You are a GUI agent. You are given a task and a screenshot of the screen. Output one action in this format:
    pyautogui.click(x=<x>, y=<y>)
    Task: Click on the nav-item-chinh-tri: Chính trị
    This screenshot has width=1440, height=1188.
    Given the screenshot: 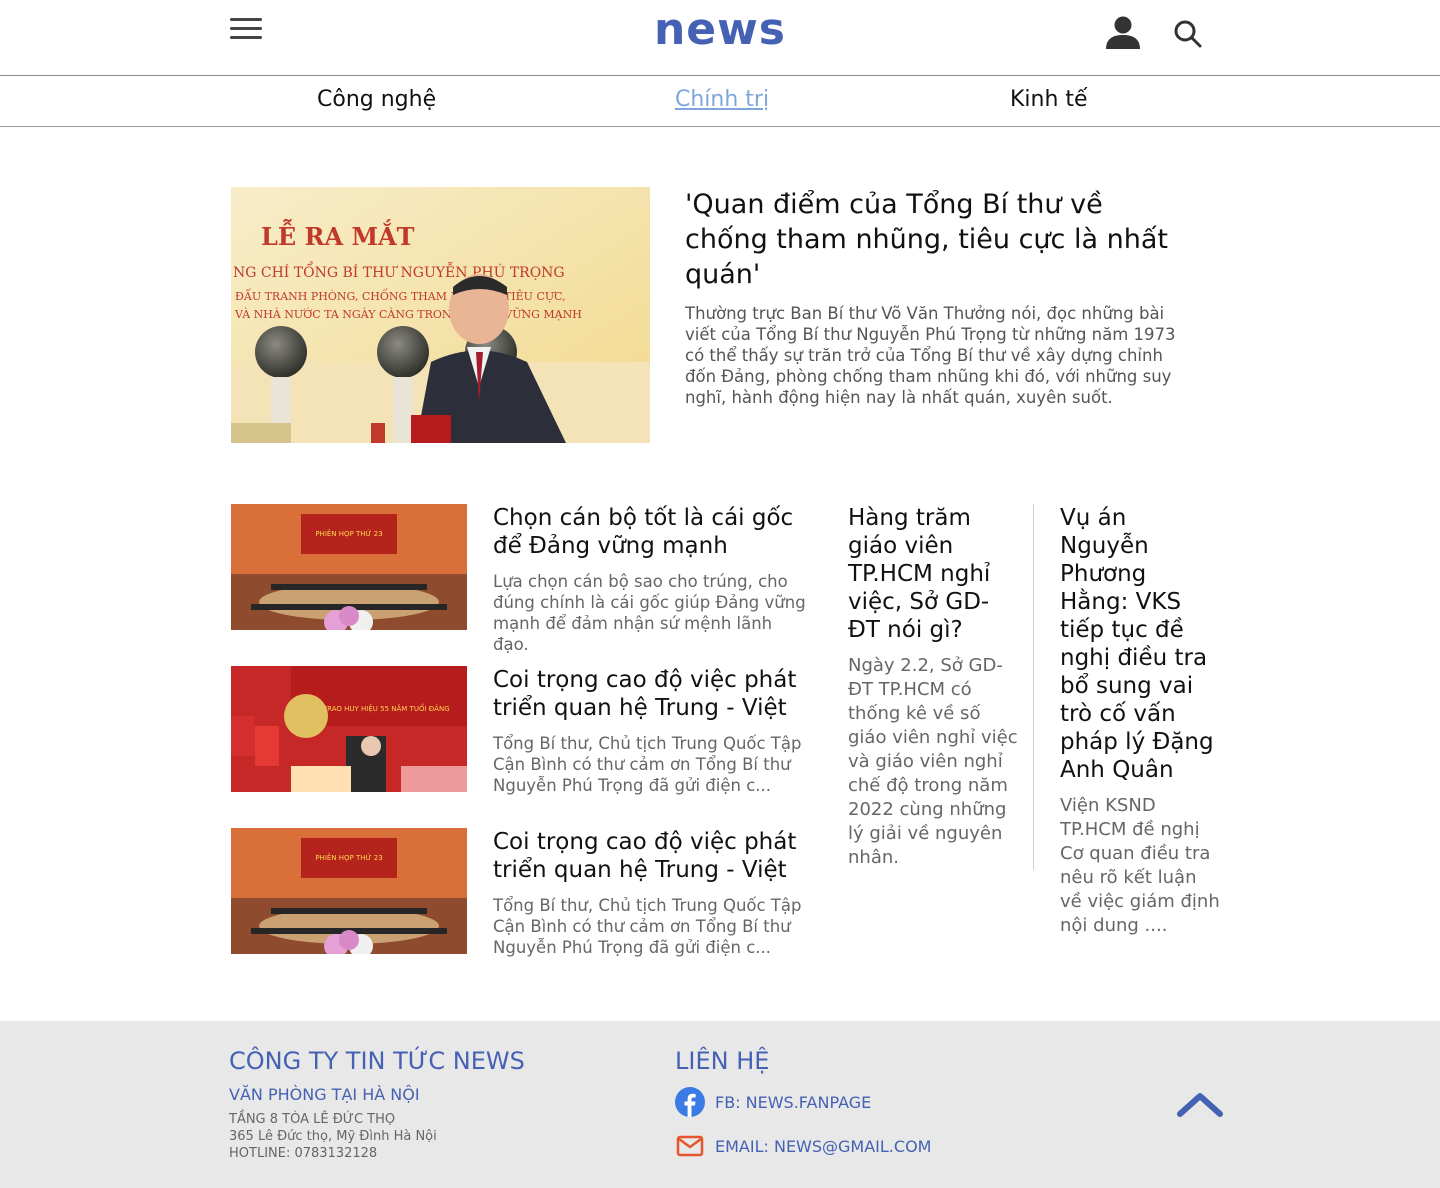 What is the action you would take?
    pyautogui.click(x=722, y=99)
    